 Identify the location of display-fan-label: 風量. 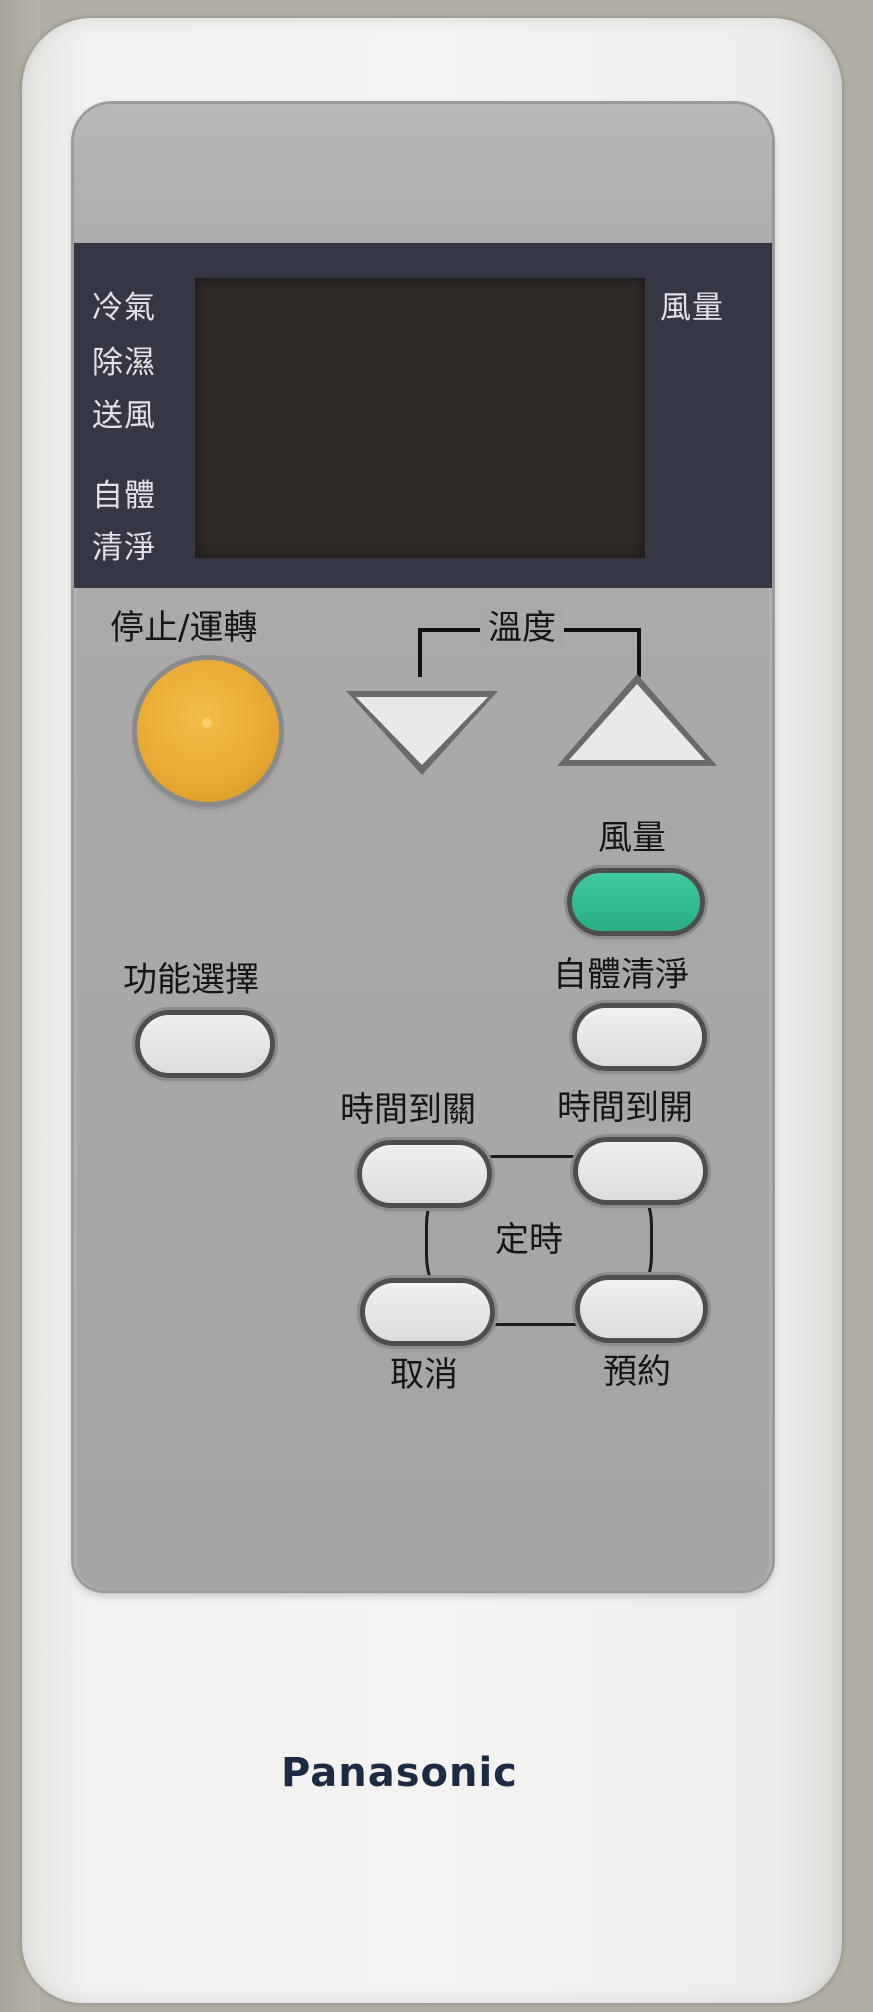
(692, 308).